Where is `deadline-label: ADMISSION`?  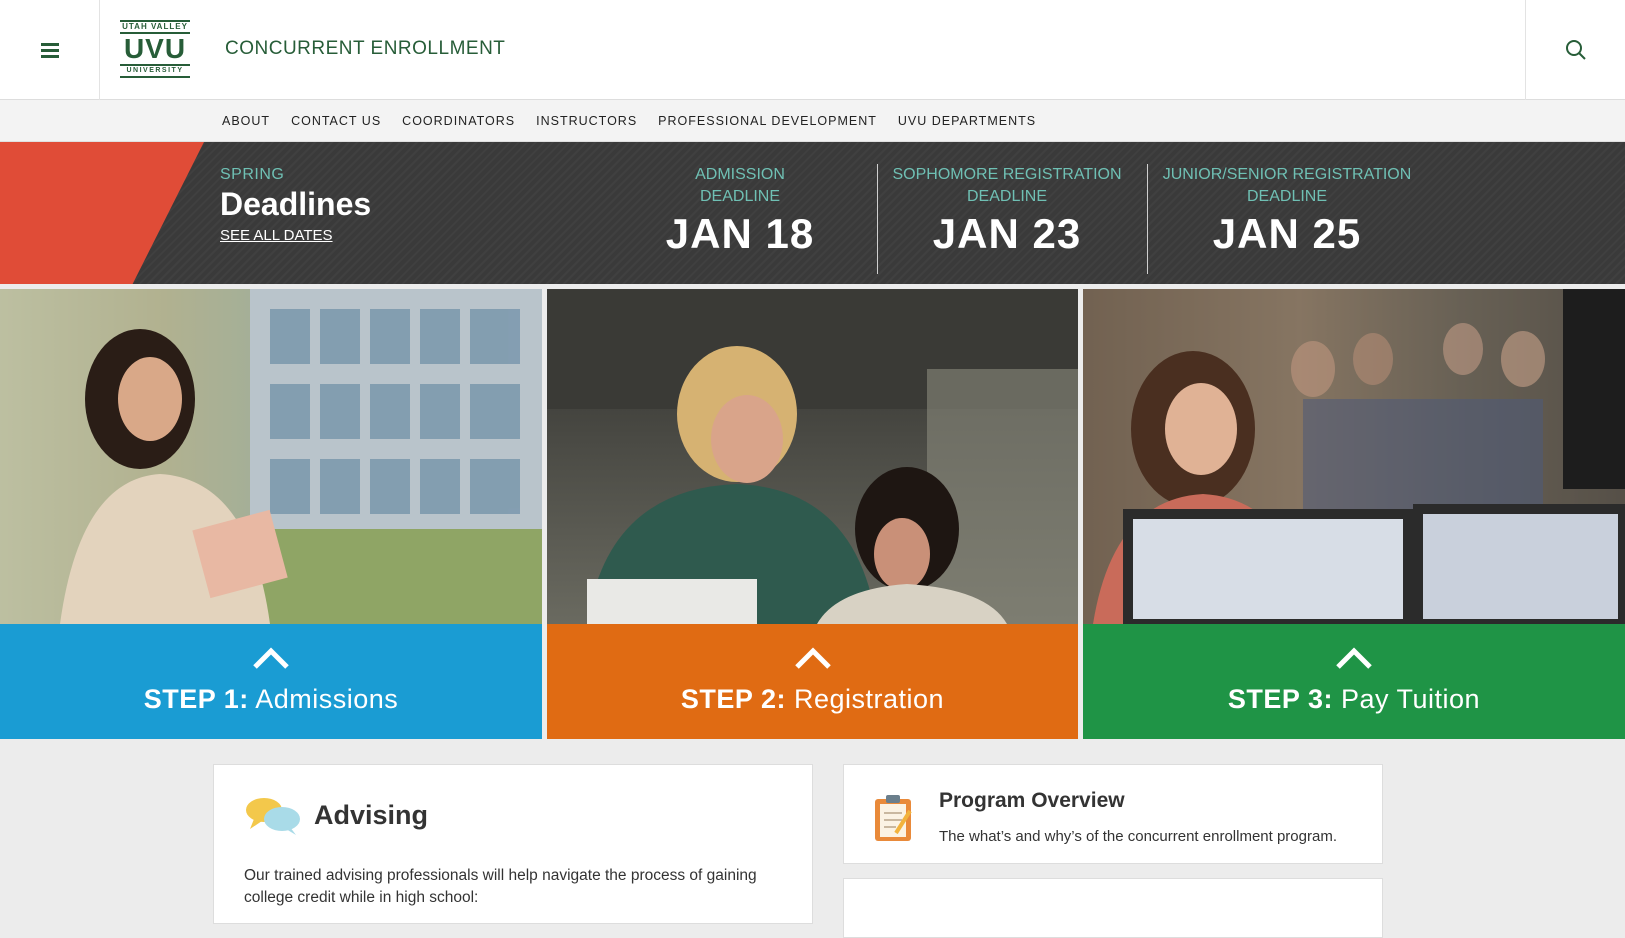 deadline-label: ADMISSION is located at coordinates (740, 174).